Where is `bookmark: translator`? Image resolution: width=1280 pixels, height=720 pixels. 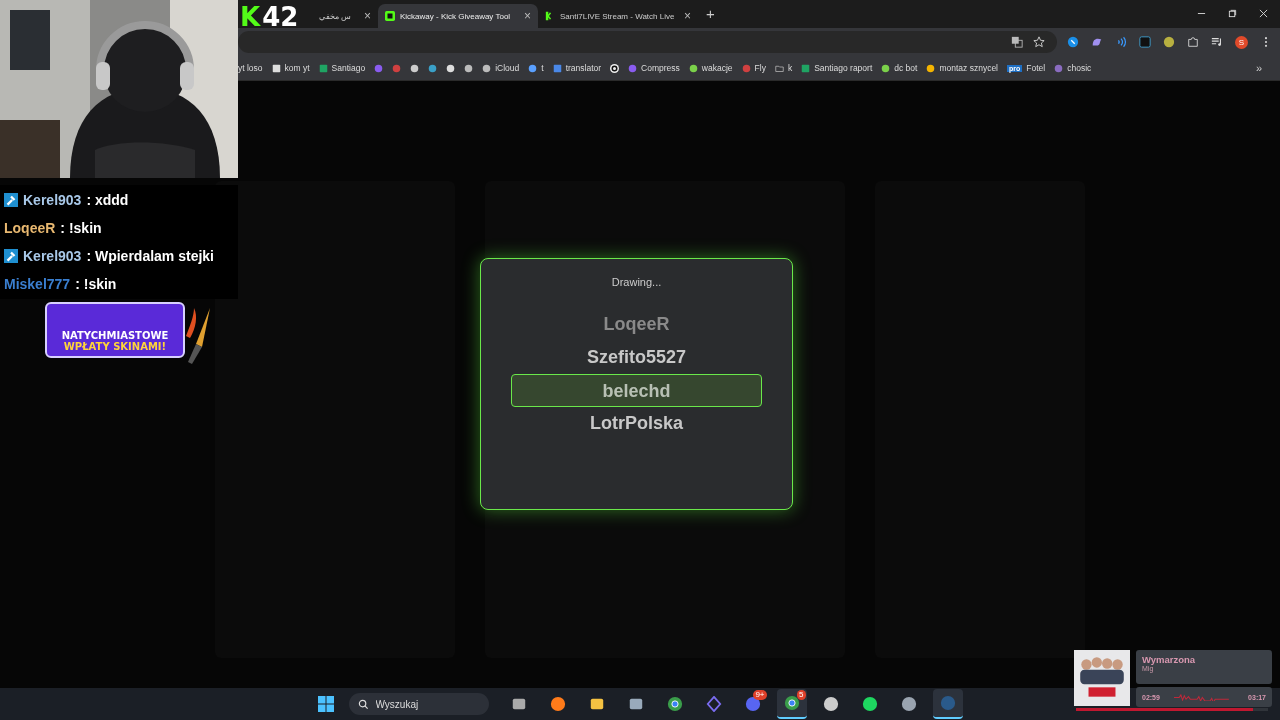
bookmark: translator is located at coordinates (577, 68).